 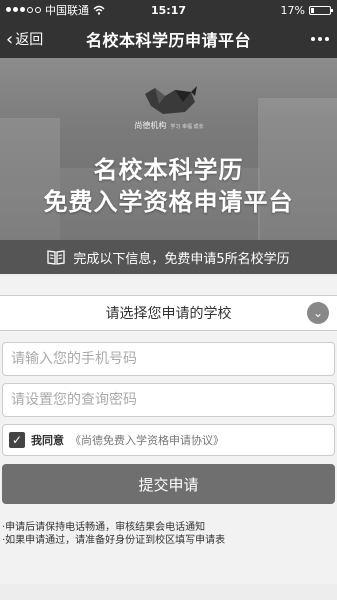 I want to click on chevron-left-icon: ‹, so click(x=10, y=39).